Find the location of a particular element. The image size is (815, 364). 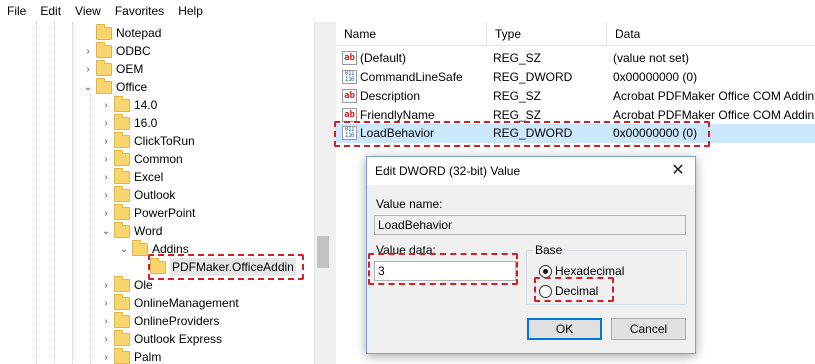

list-row: ab (Default) REG_SZ (value not set) is located at coordinates (575, 58).